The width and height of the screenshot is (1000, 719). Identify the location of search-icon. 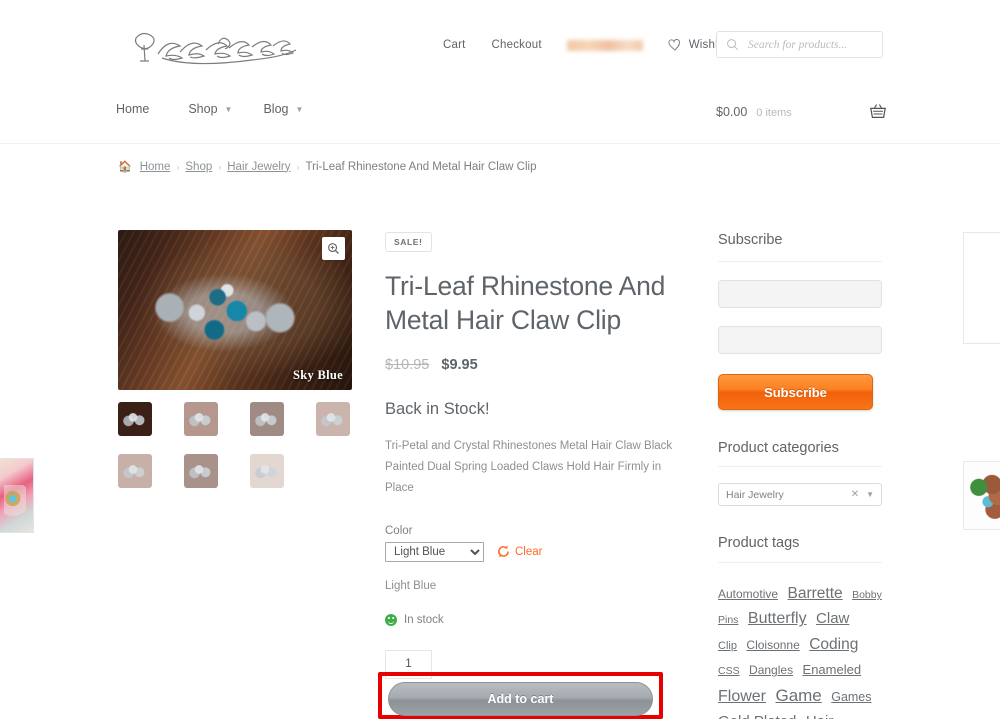
(733, 45).